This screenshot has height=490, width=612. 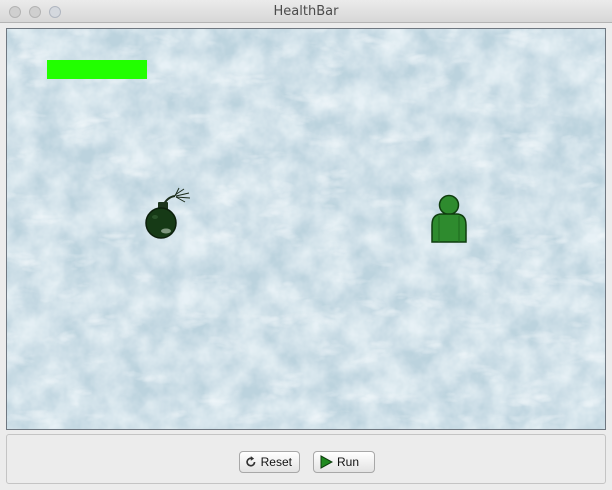 I want to click on run-button: Run, so click(x=344, y=462).